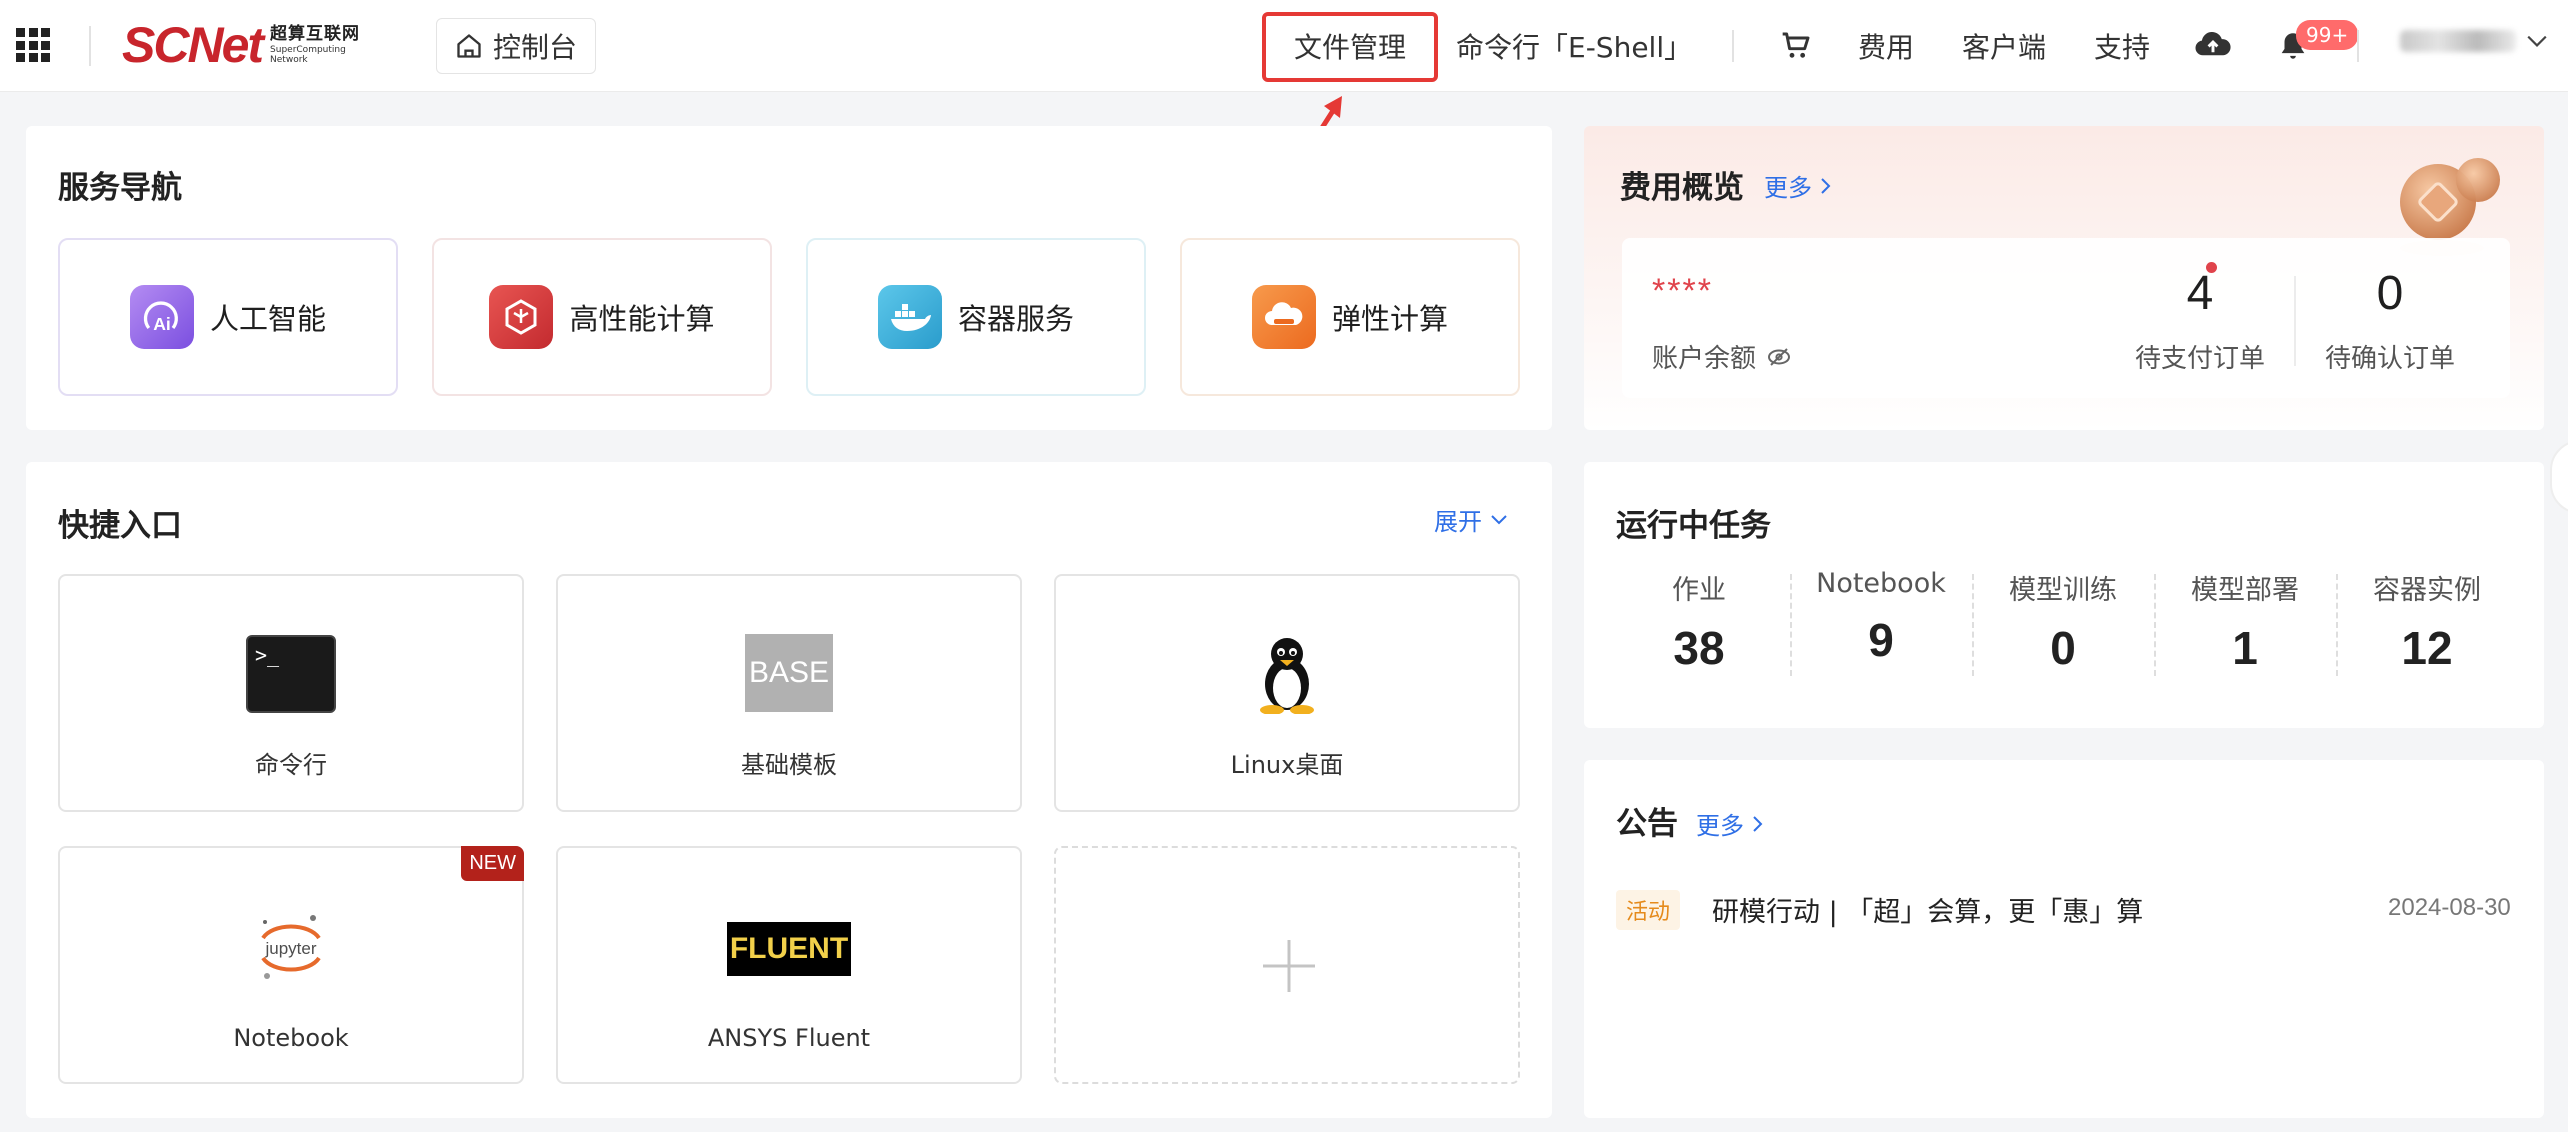  I want to click on task-column-jobs: 作业 38, so click(1699, 624).